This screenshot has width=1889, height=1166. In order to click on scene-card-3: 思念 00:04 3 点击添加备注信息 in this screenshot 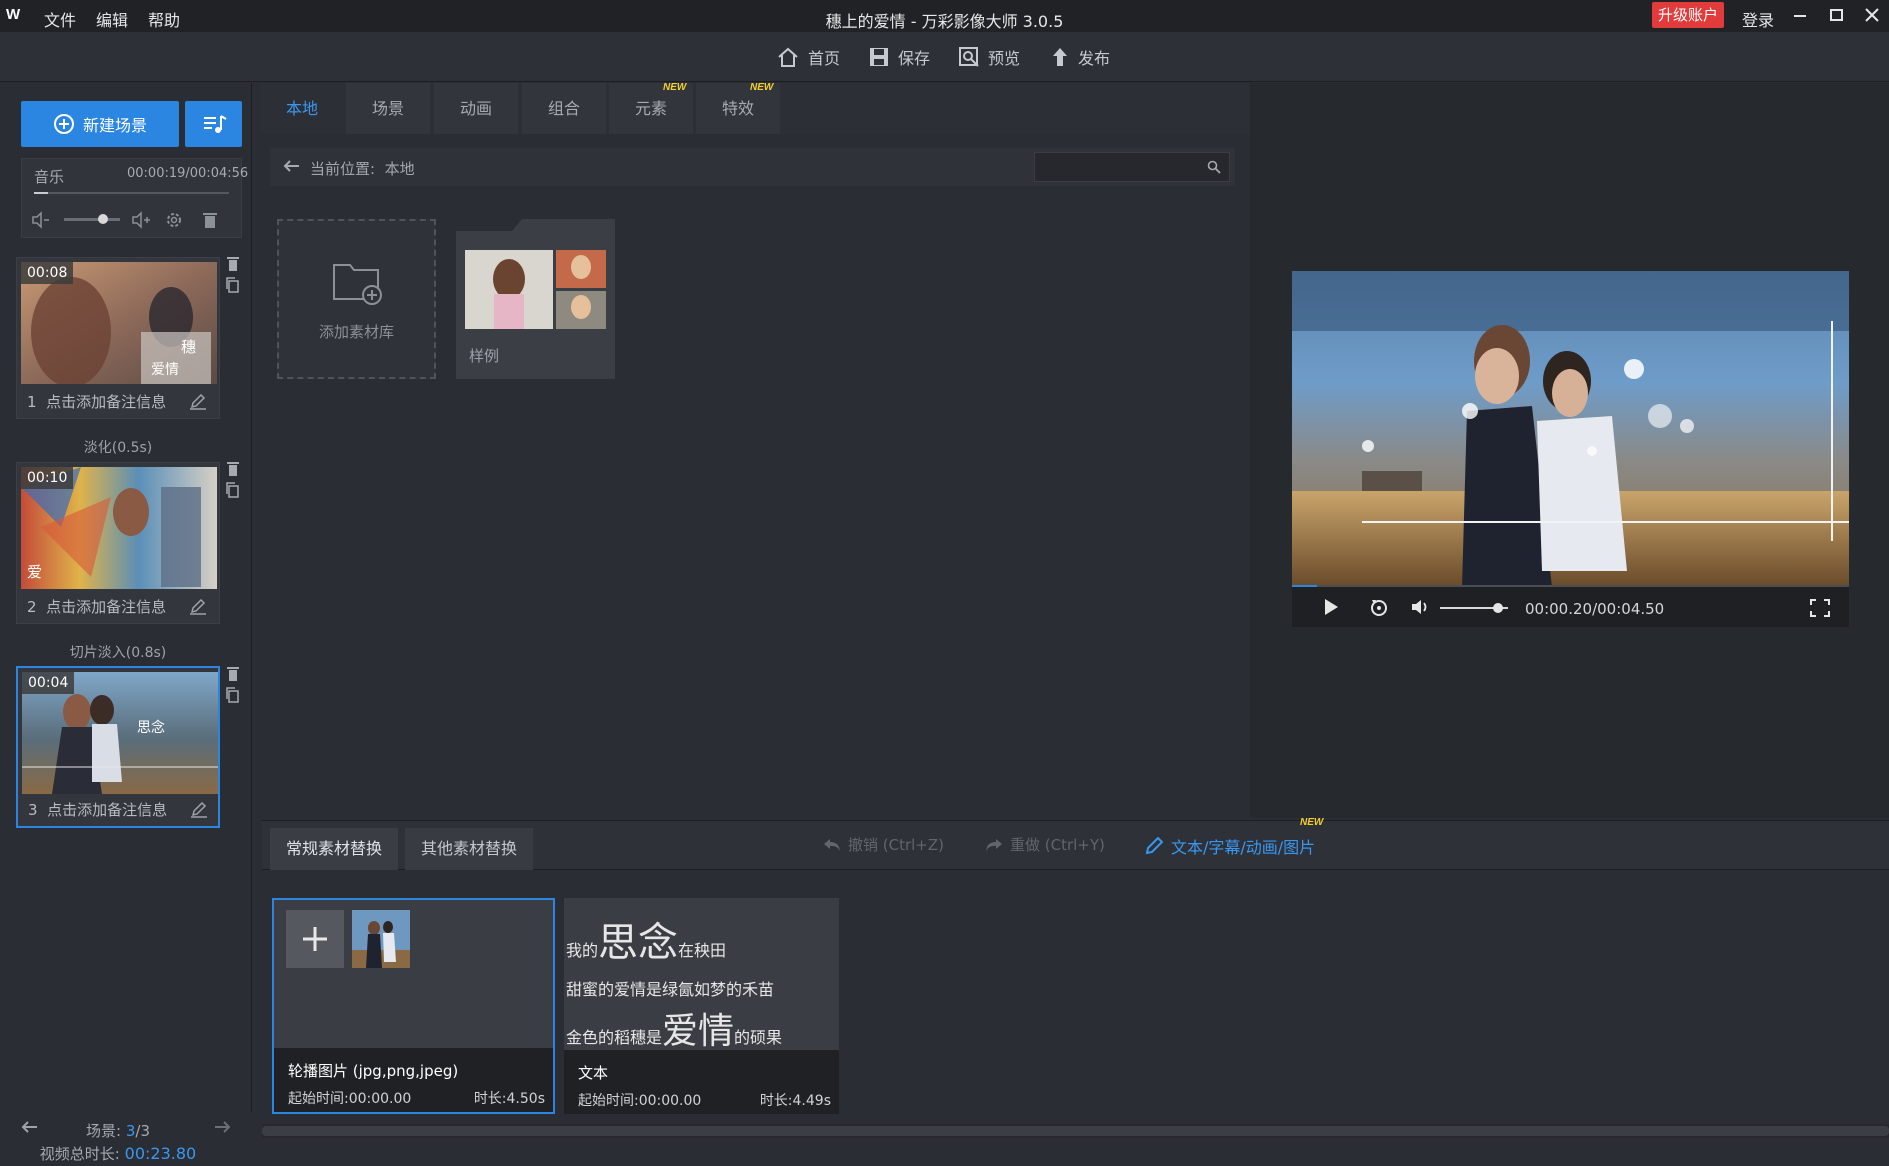, I will do `click(118, 747)`.